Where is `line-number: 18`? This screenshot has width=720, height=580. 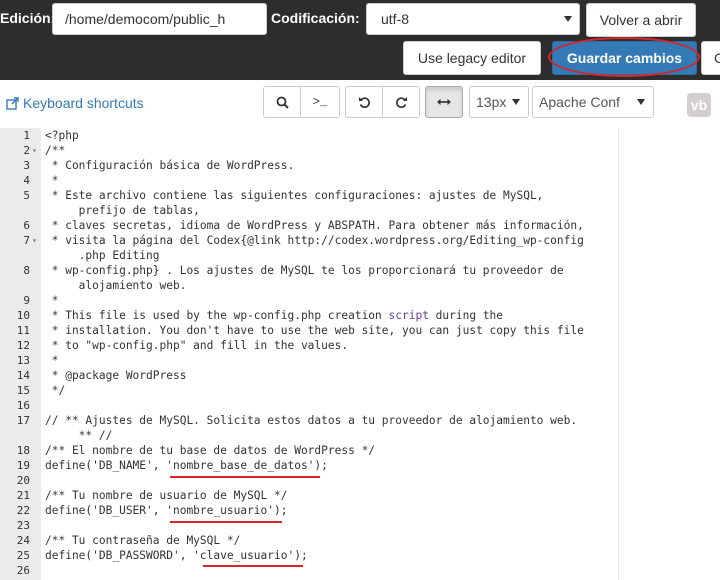 line-number: 18 is located at coordinates (23, 450).